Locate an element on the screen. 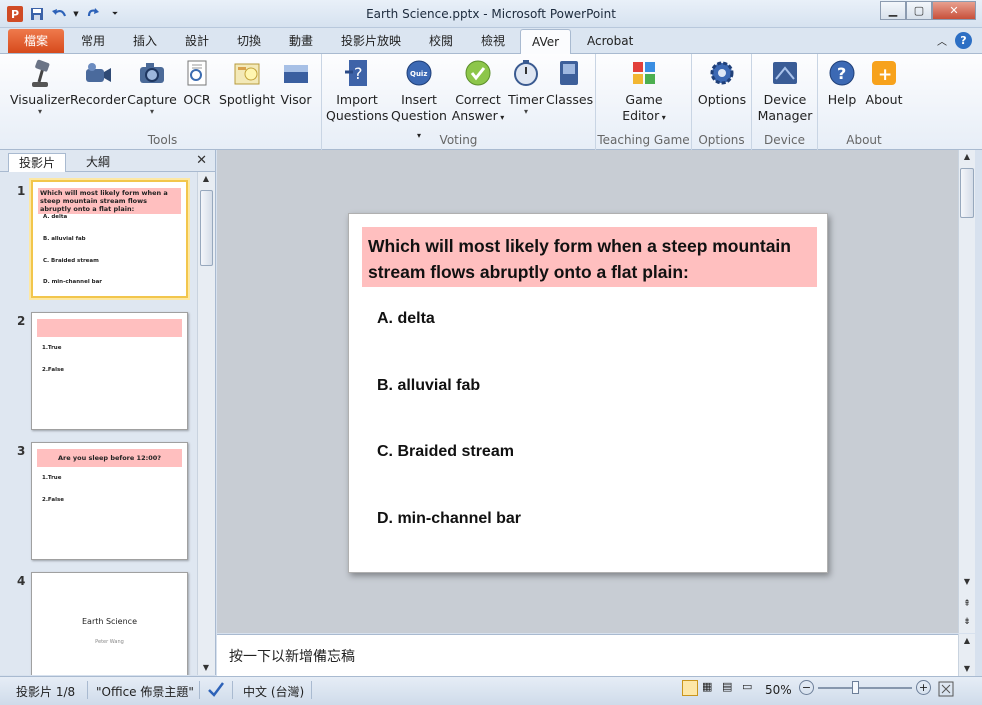 Image resolution: width=982 pixels, height=705 pixels. next-slide-icon: ⇟ is located at coordinates (967, 622).